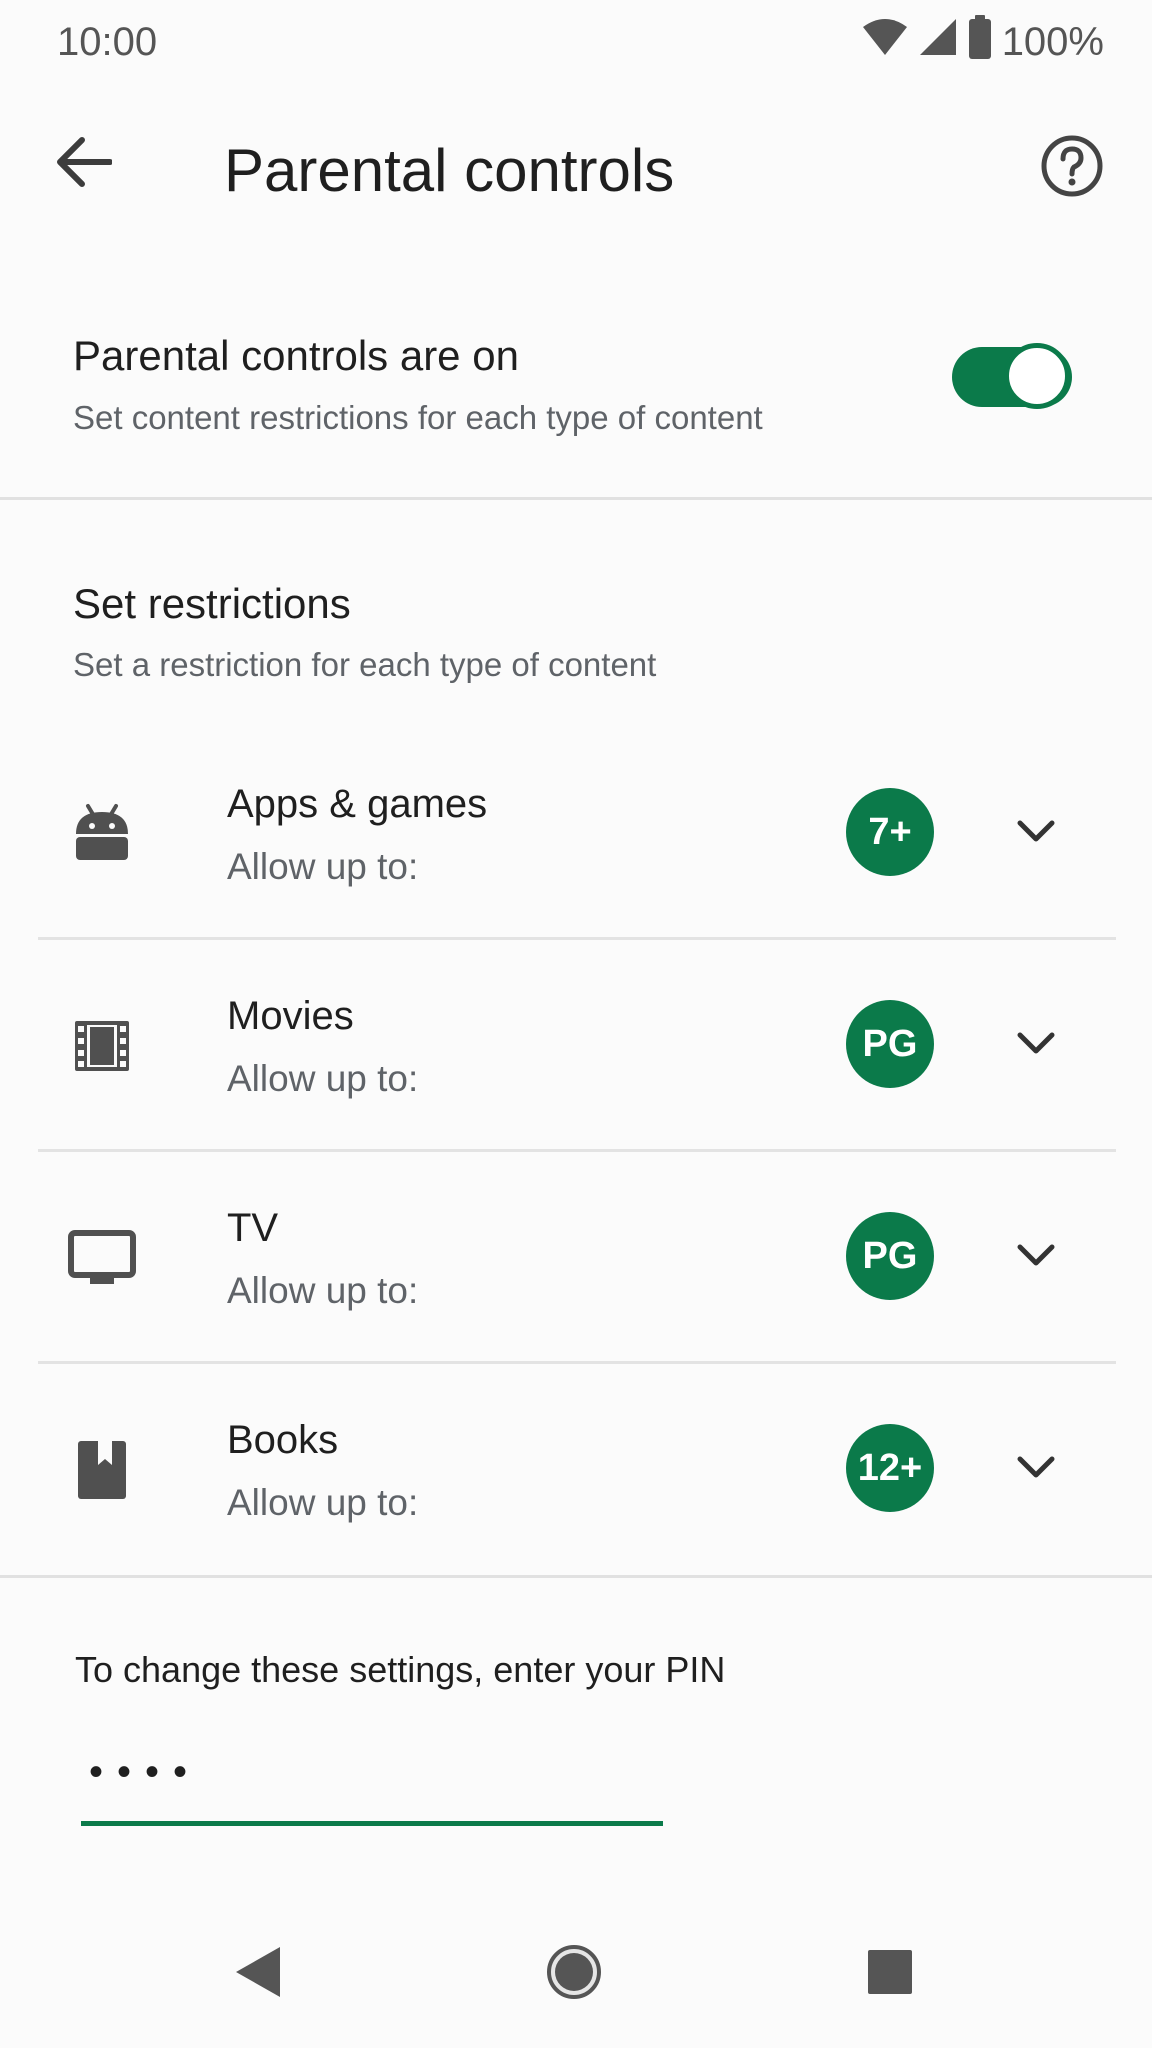 The image size is (1152, 2048). I want to click on nav-recents-icon, so click(890, 1974).